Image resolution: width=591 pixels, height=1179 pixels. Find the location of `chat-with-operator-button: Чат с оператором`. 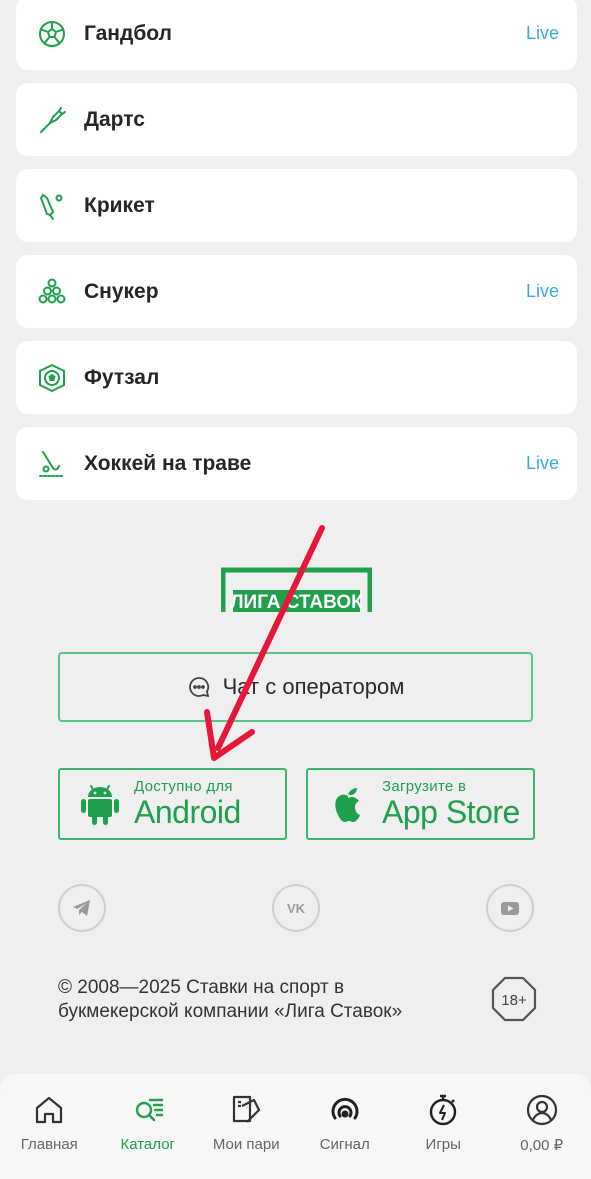

chat-with-operator-button: Чат с оператором is located at coordinates (295, 687).